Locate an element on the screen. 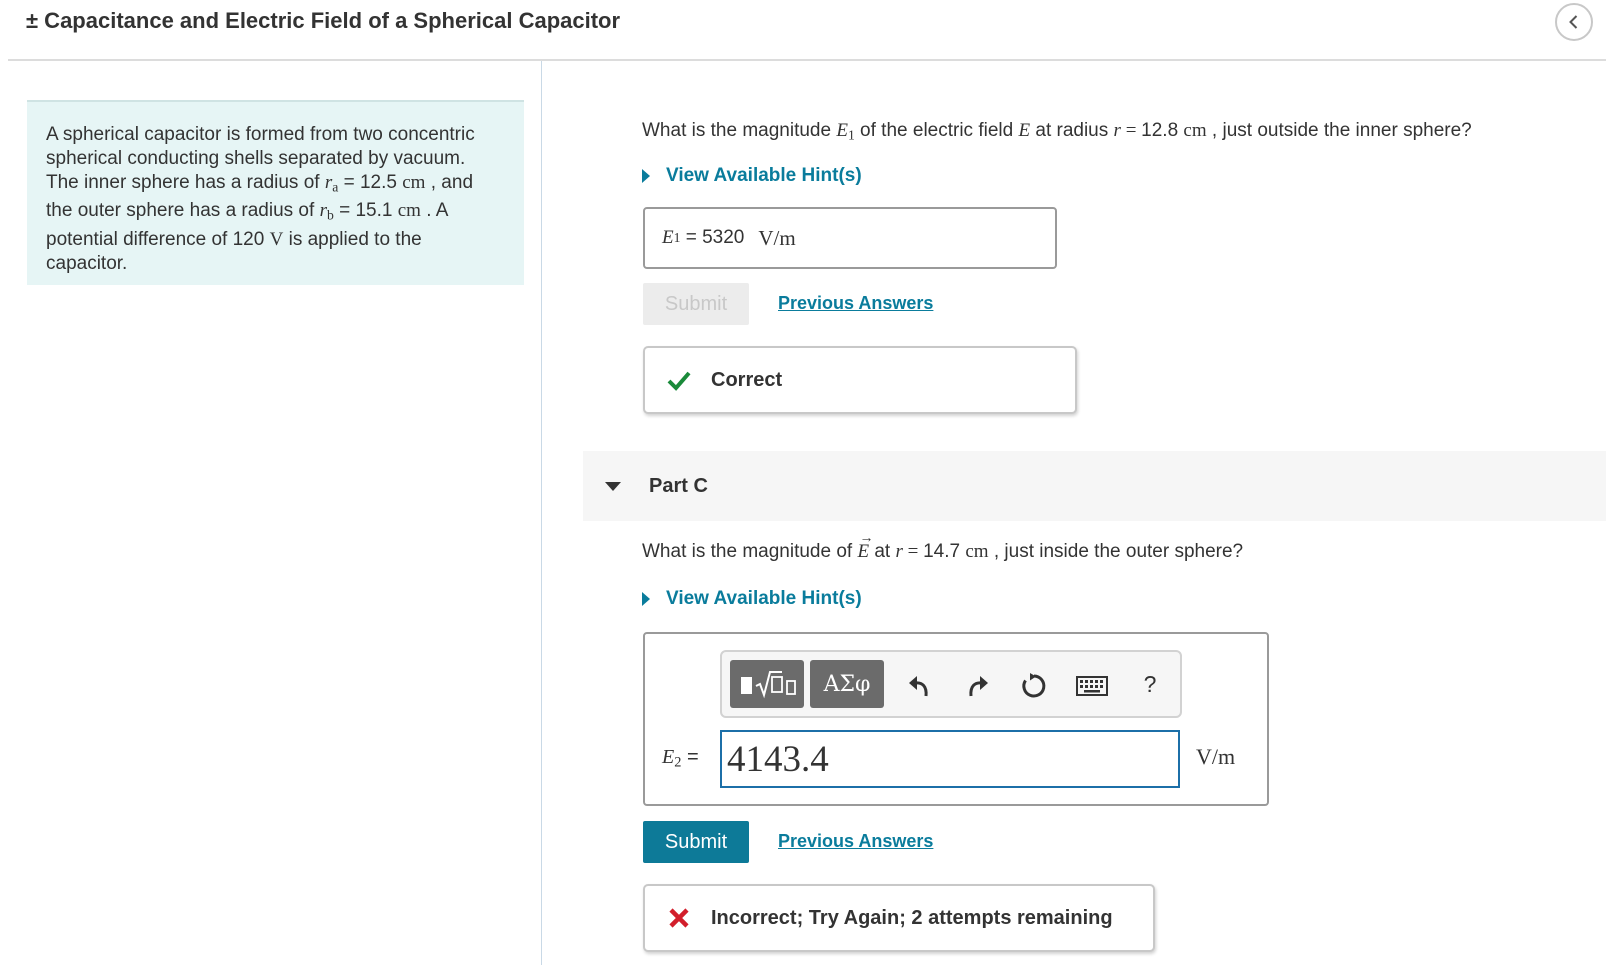 Image resolution: width=1606 pixels, height=965 pixels. unit-v: V is located at coordinates (276, 239).